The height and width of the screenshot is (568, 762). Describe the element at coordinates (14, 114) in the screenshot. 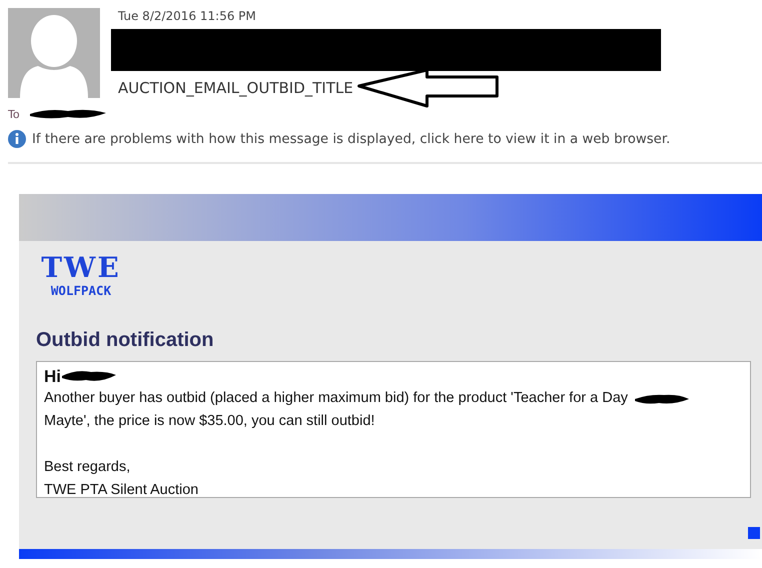

I see `to-label: To` at that location.